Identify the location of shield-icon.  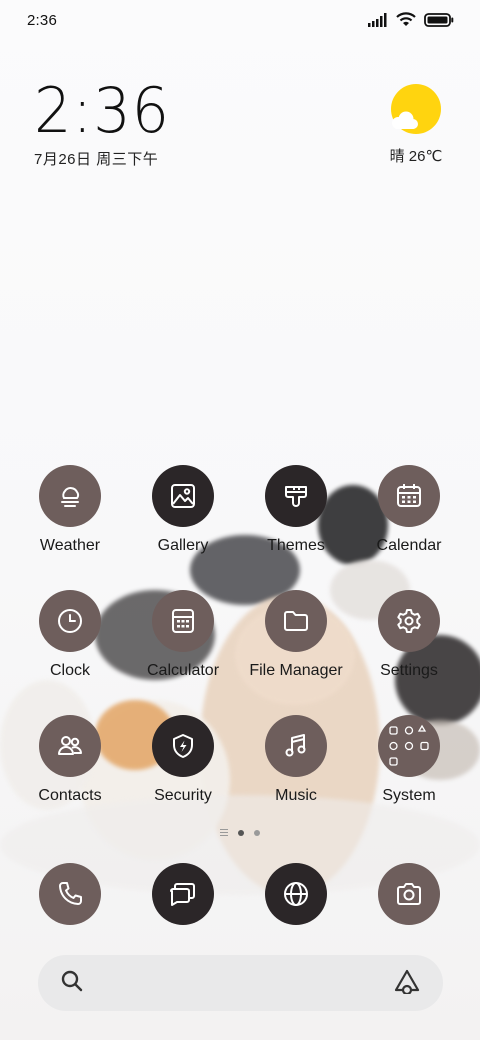
(183, 746).